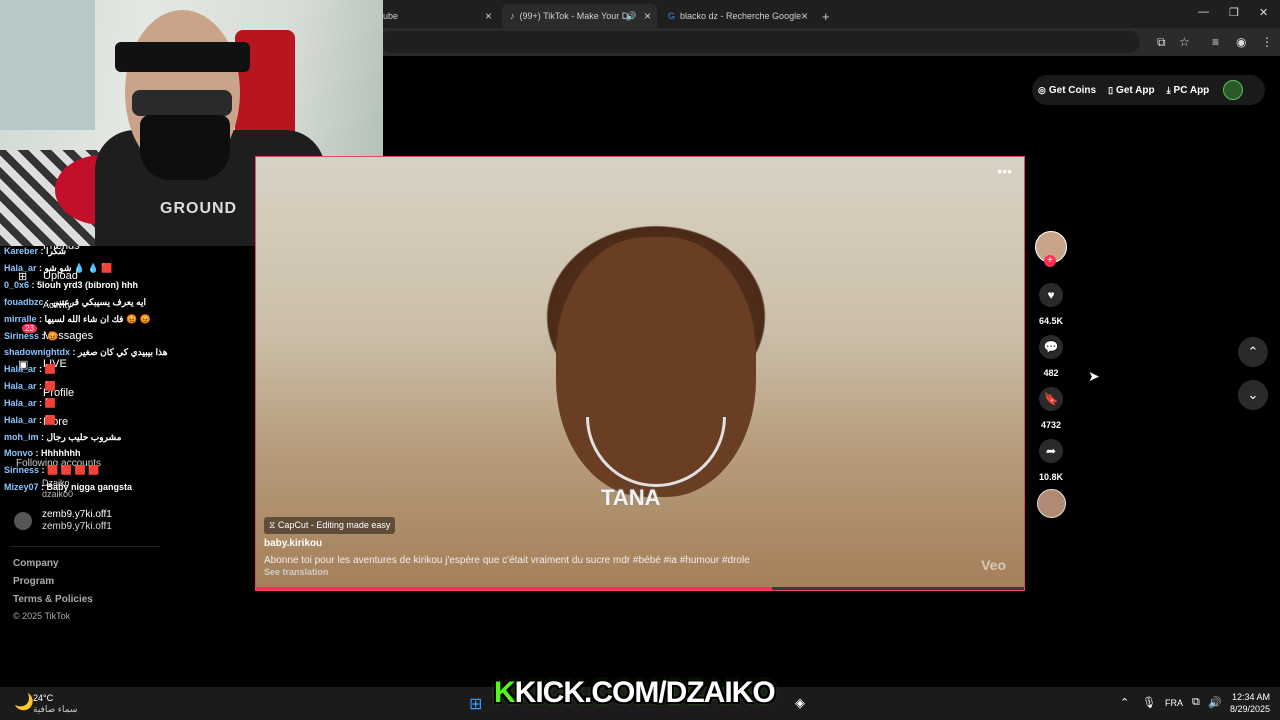 The image size is (1280, 720). Describe the element at coordinates (514, 588) in the screenshot. I see `video-progress-fill` at that location.